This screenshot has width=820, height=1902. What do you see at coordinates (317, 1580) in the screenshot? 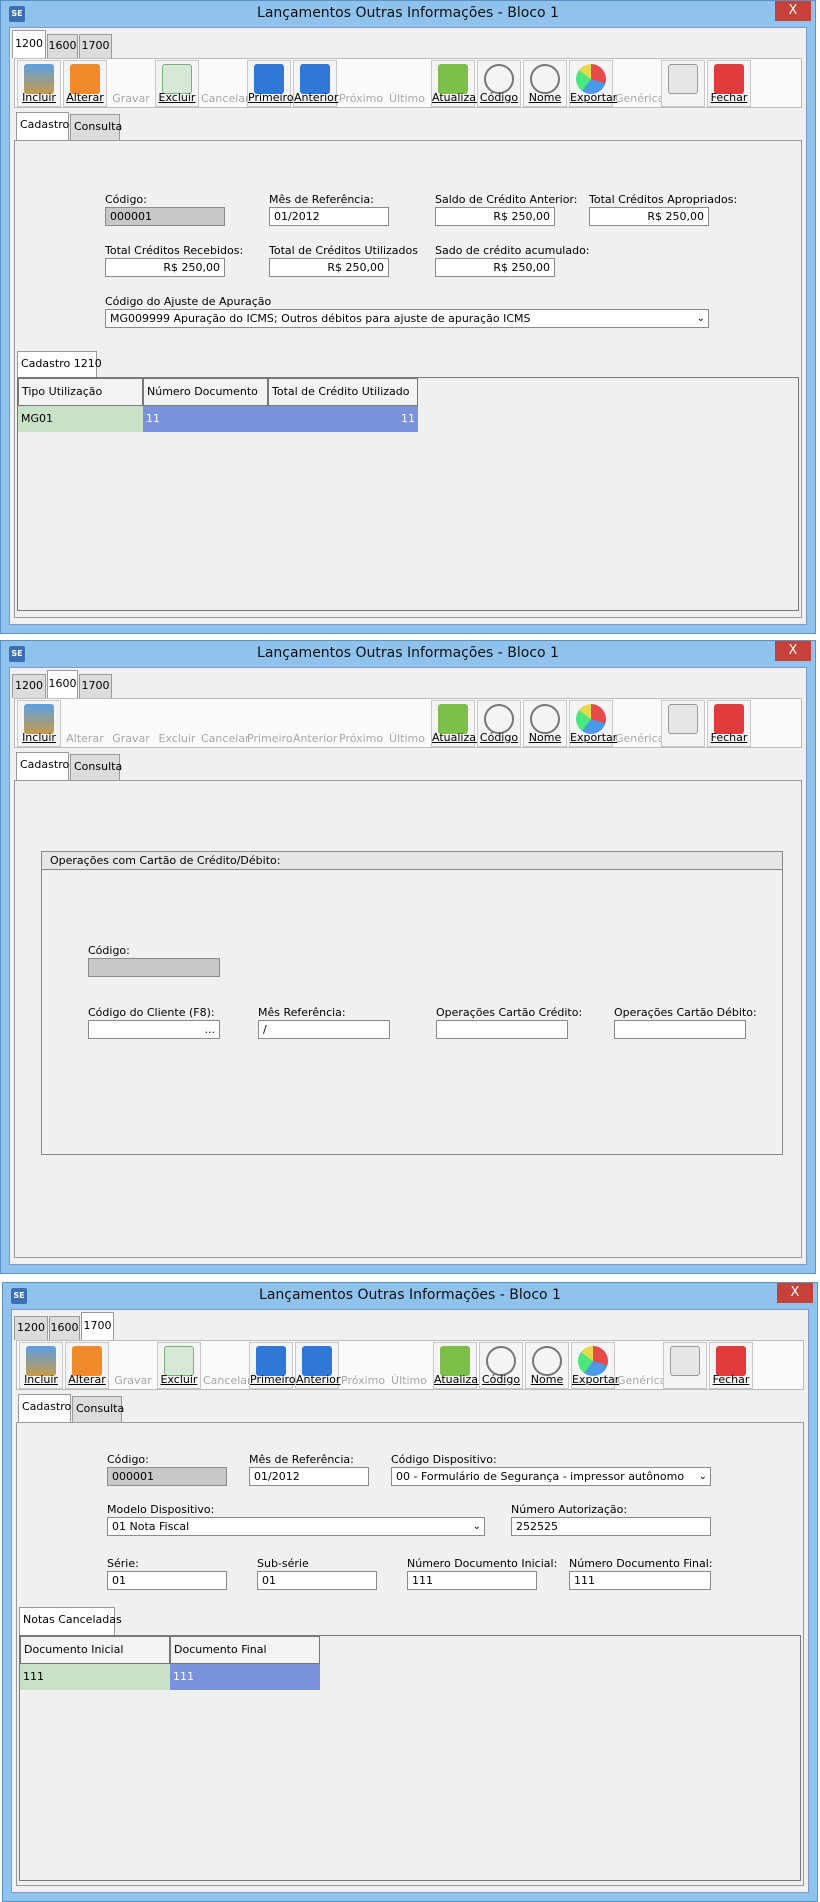
I see `sub-serie-field: 01` at bounding box center [317, 1580].